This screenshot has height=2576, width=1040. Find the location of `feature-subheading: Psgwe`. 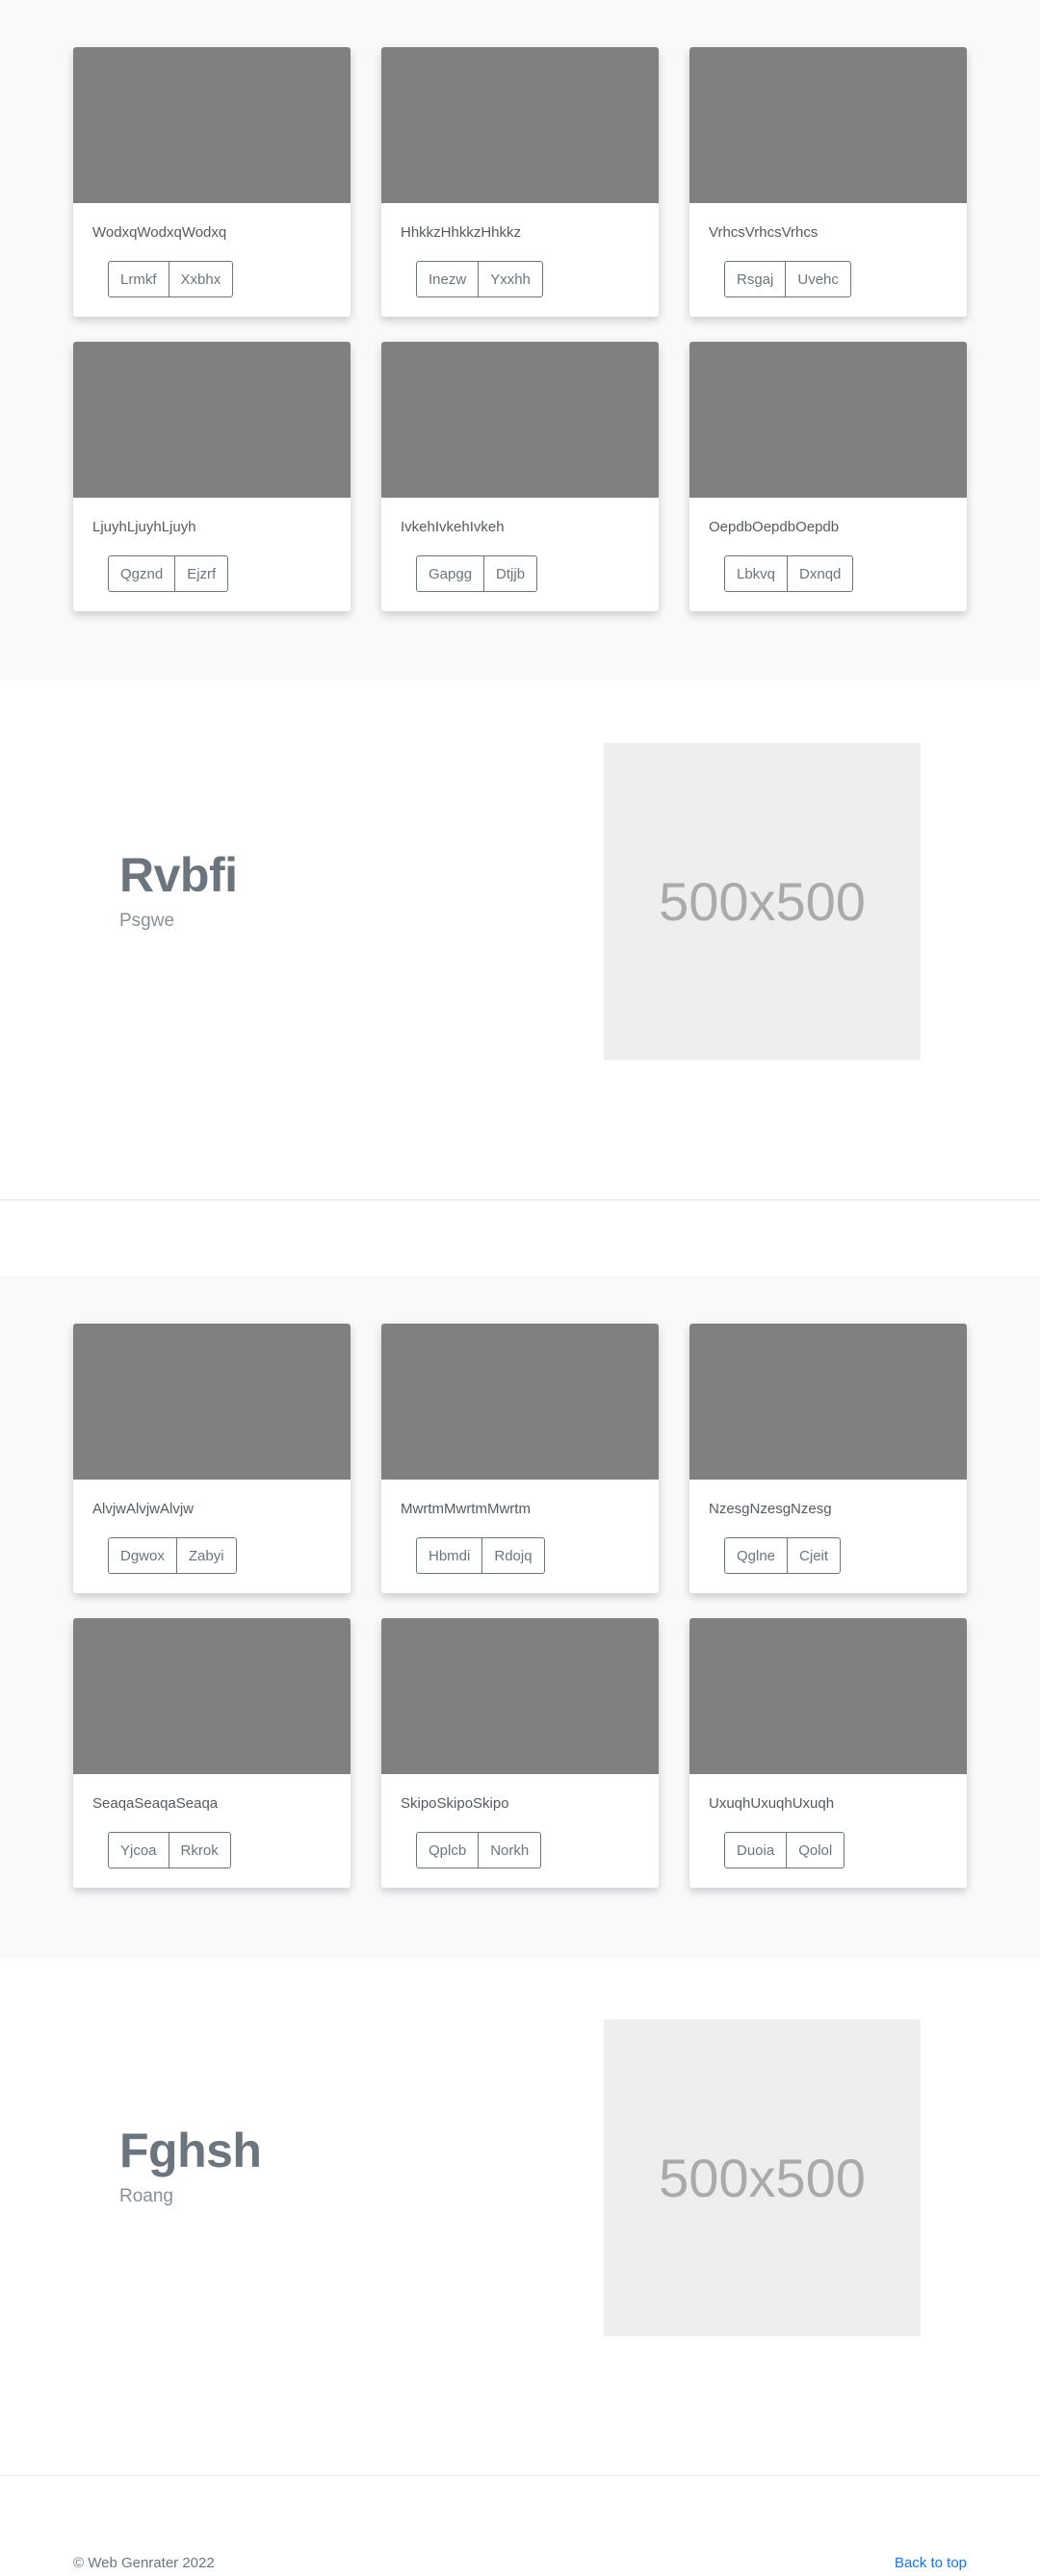

feature-subheading: Psgwe is located at coordinates (147, 921).